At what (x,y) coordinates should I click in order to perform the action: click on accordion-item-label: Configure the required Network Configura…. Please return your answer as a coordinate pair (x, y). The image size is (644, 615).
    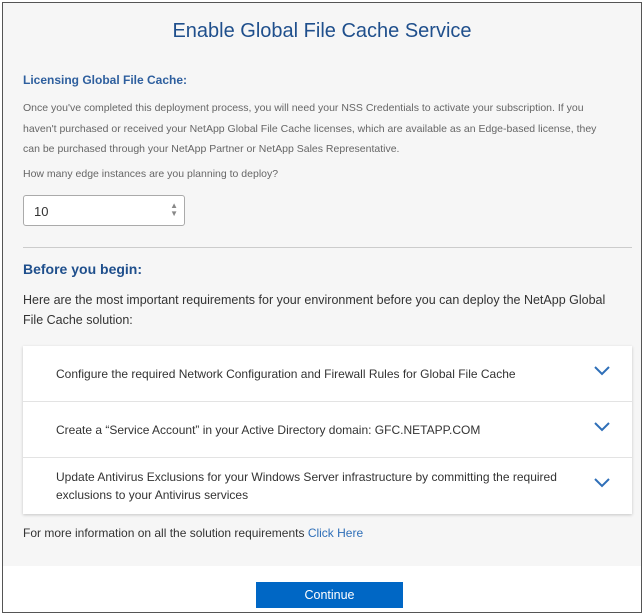
    Looking at the image, I should click on (286, 373).